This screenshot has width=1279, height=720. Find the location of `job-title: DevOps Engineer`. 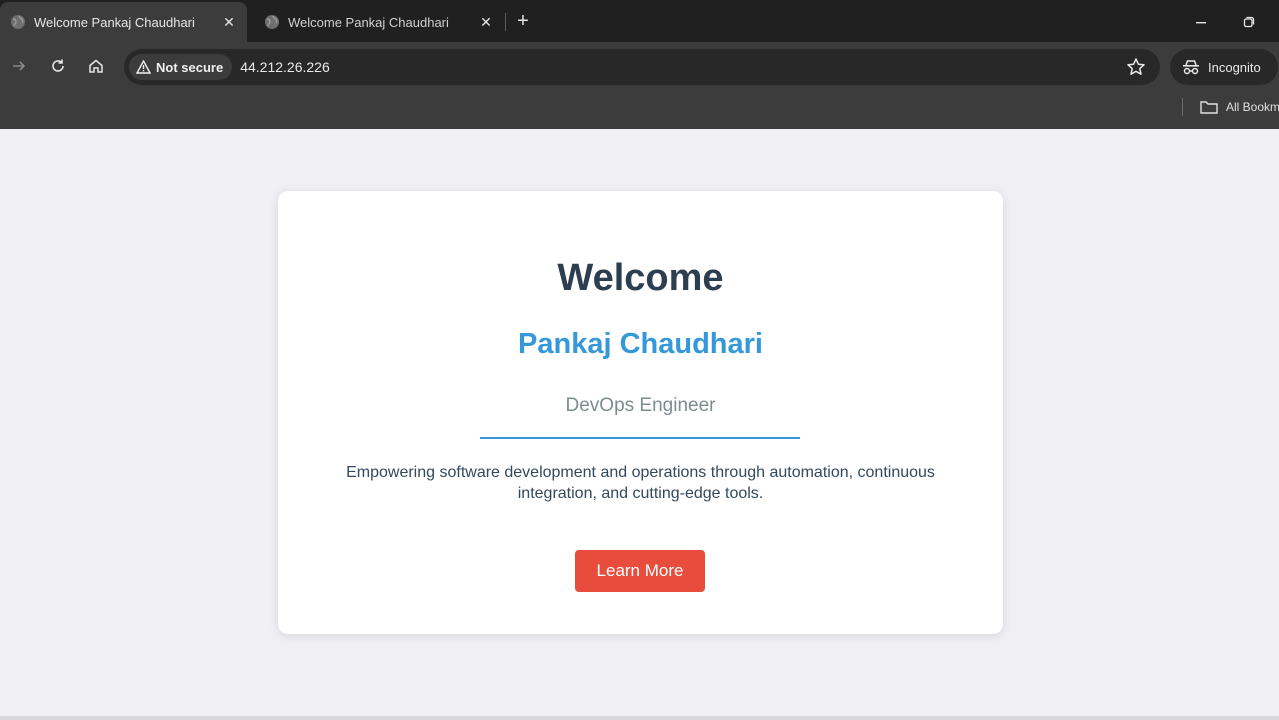

job-title: DevOps Engineer is located at coordinates (640, 405).